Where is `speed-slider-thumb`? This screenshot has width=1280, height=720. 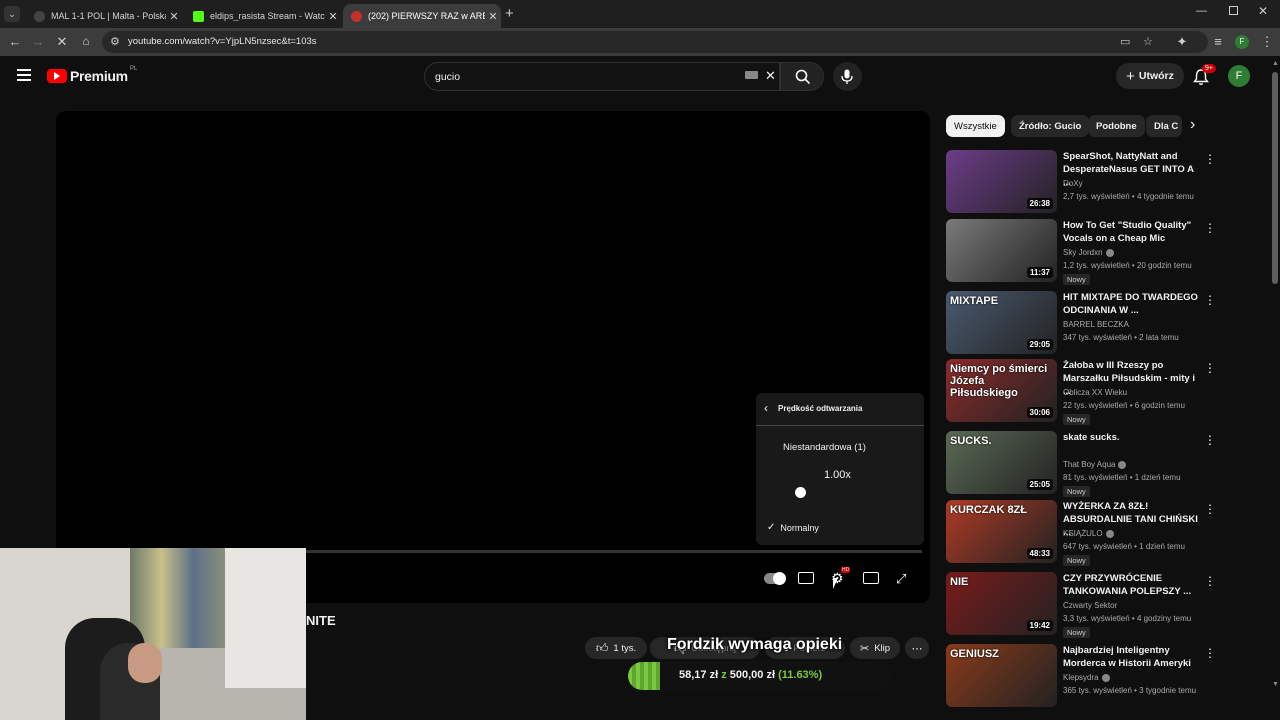
speed-slider-thumb is located at coordinates (800, 492).